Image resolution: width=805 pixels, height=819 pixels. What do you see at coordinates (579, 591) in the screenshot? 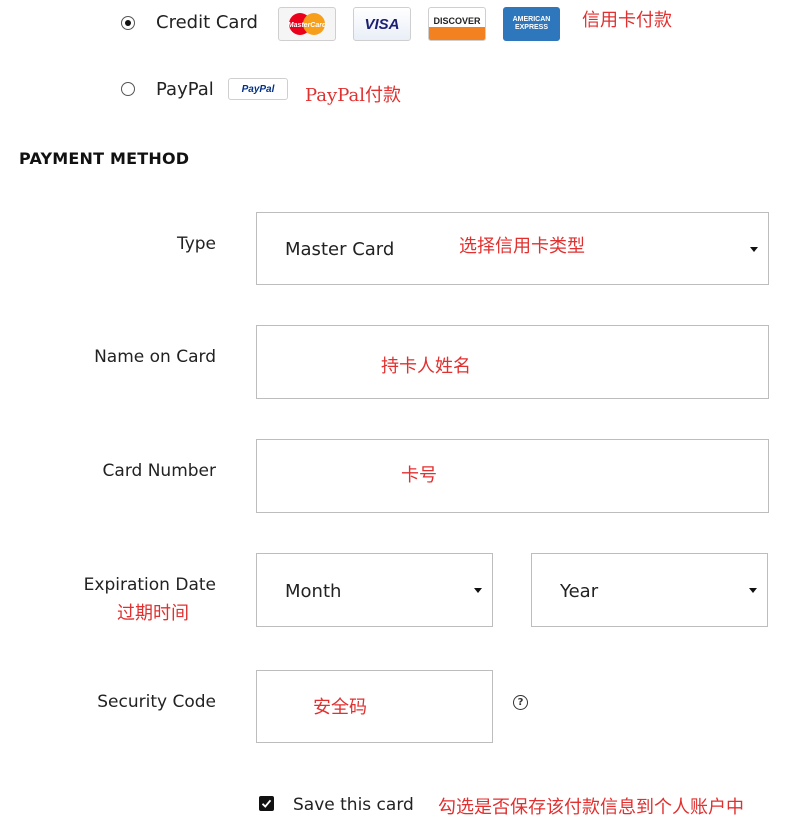
I see `year-select-value: Year` at bounding box center [579, 591].